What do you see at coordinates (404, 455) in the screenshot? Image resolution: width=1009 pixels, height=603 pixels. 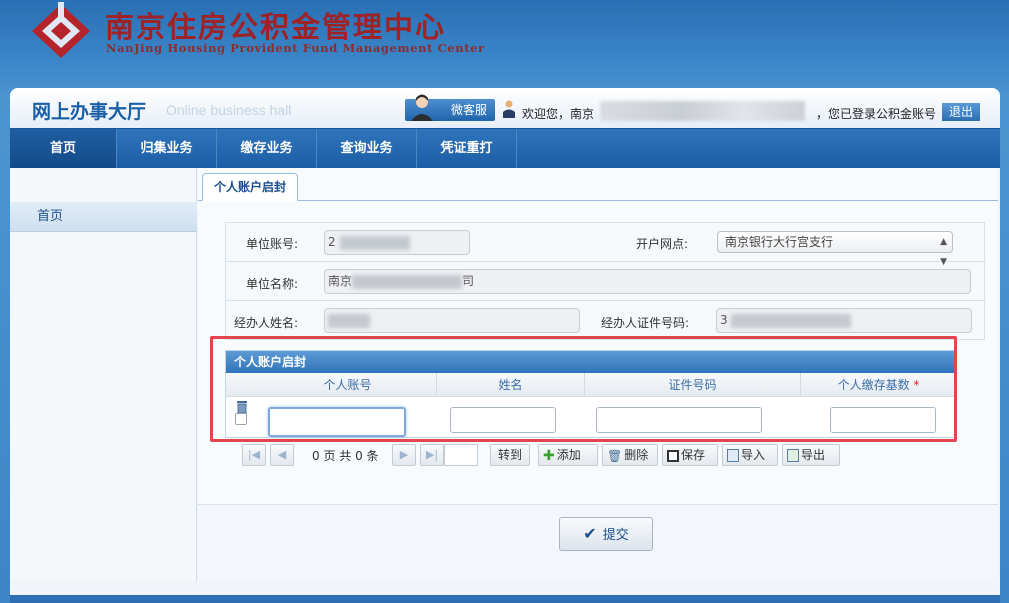 I see `next-page-icon: ▶` at bounding box center [404, 455].